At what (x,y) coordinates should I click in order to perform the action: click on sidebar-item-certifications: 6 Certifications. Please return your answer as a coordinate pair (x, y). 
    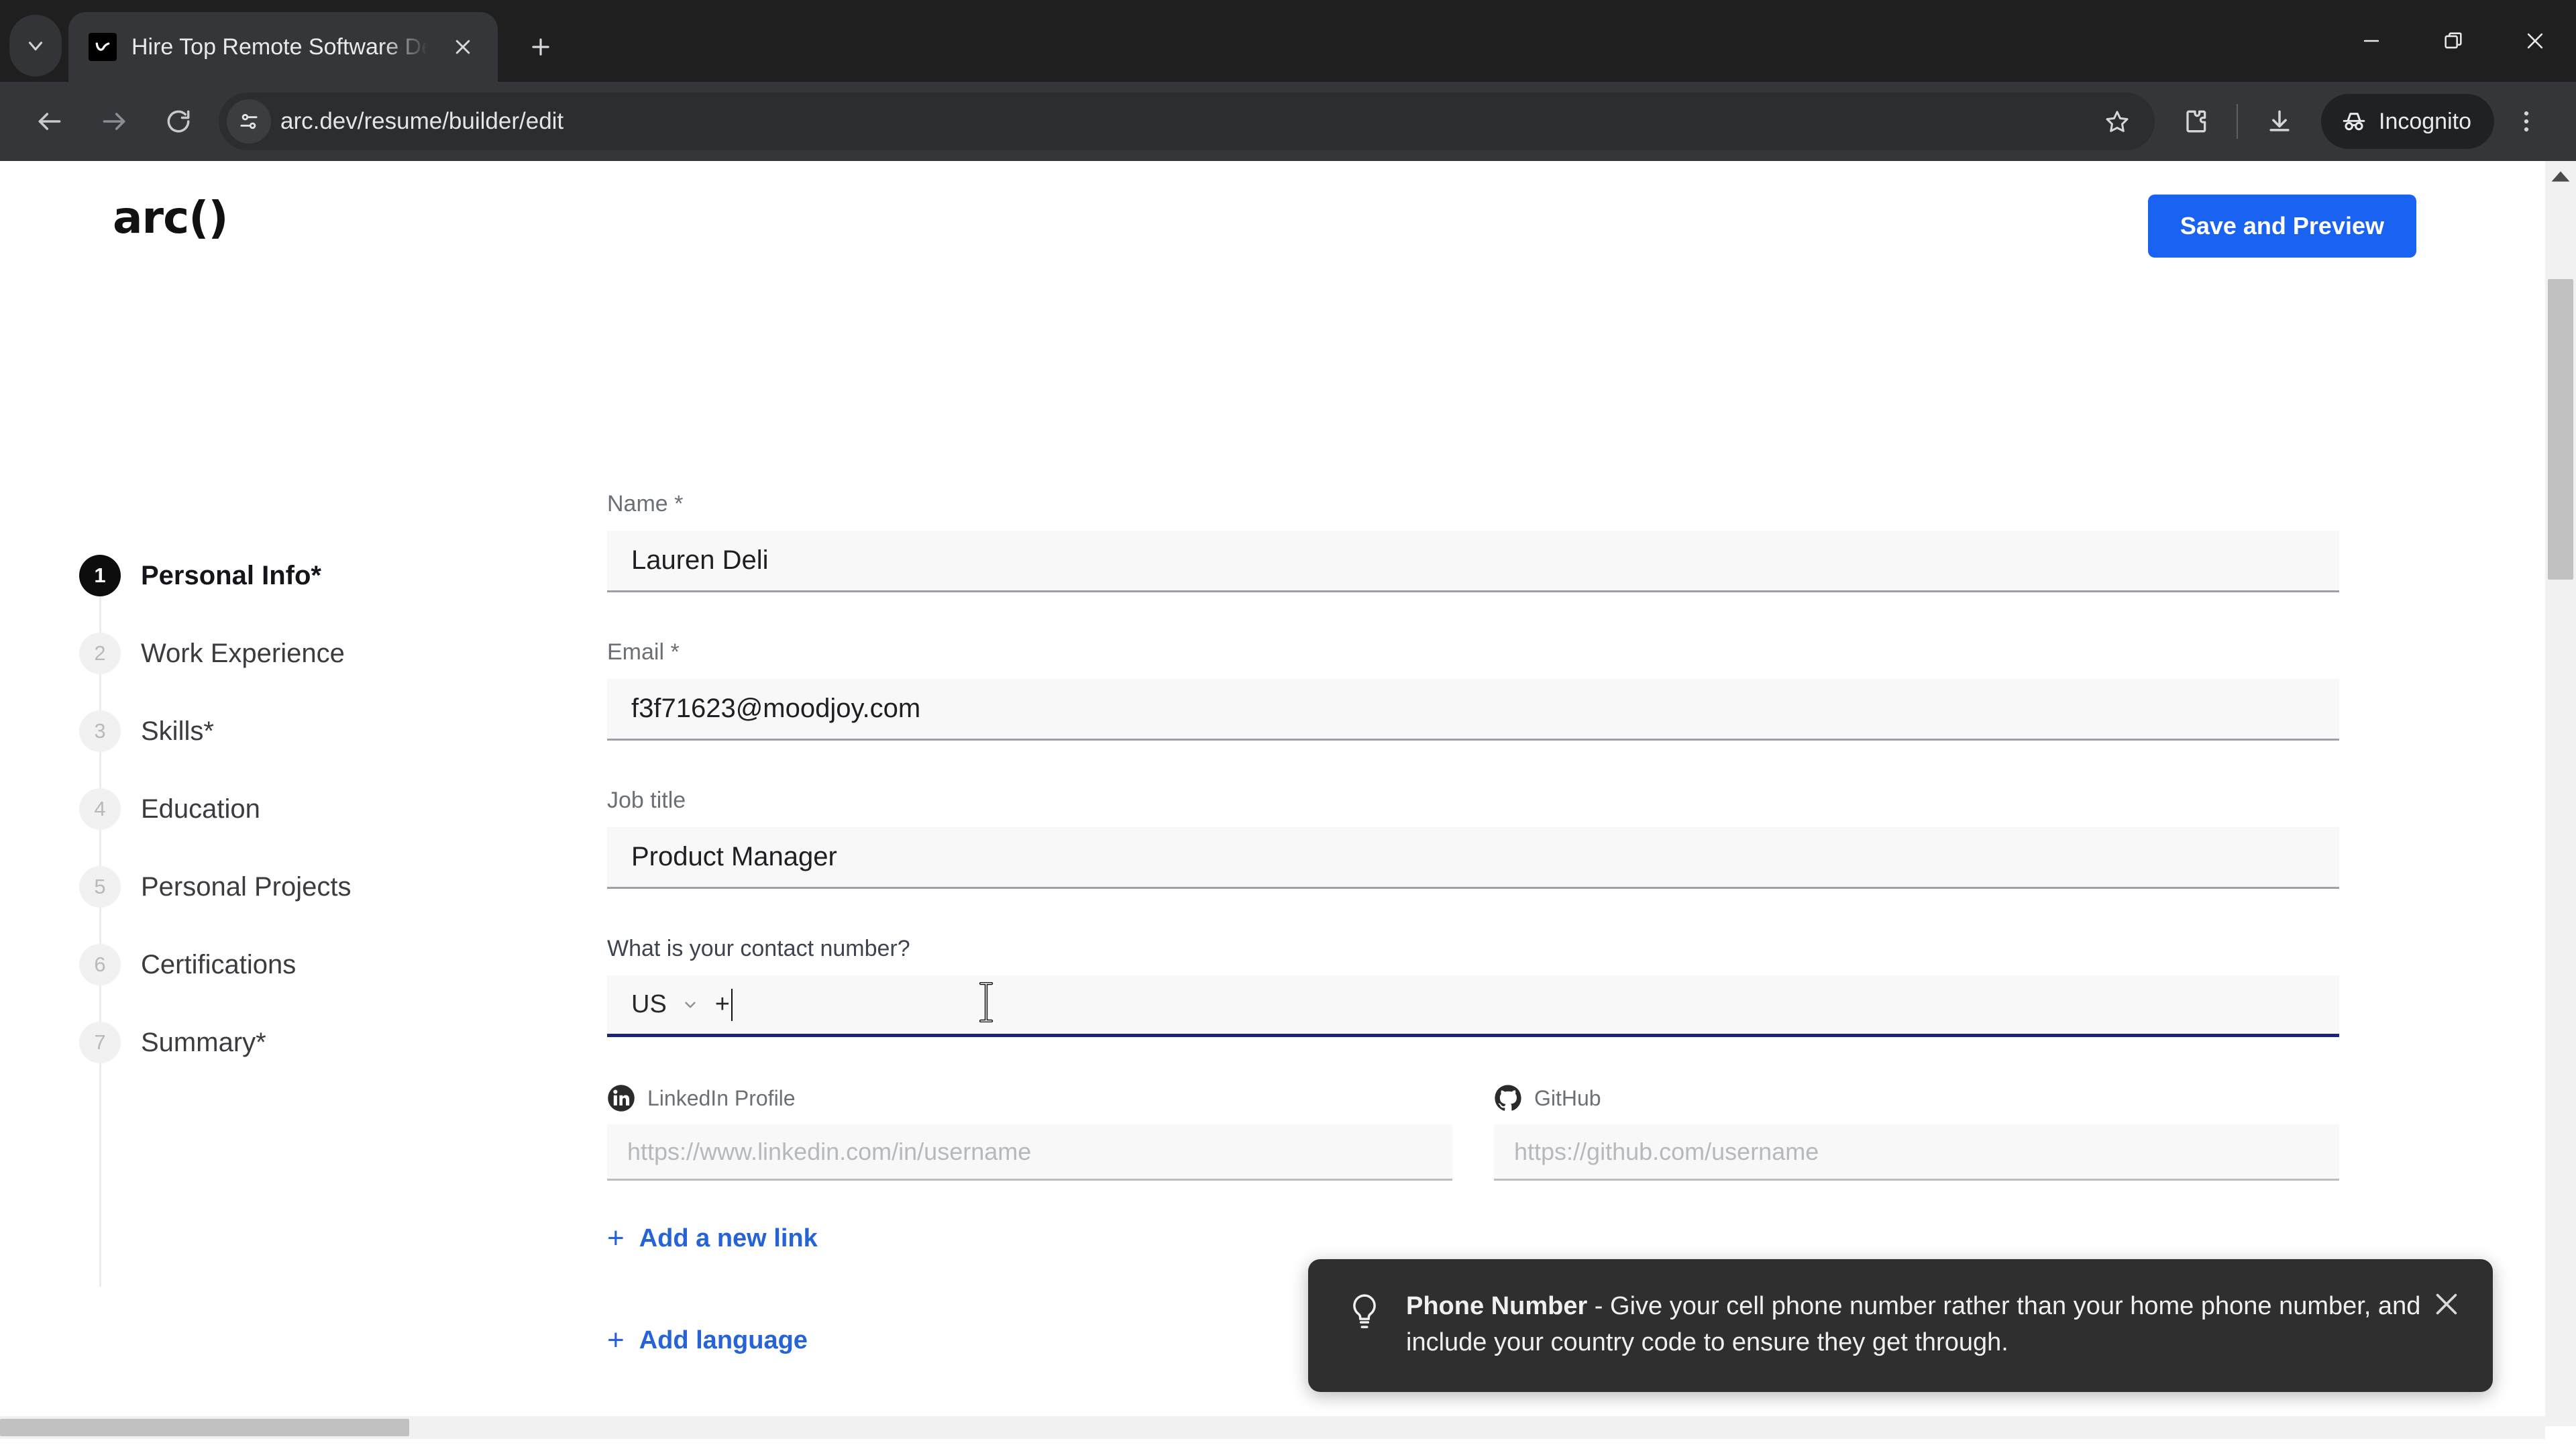
    Looking at the image, I should click on (287, 965).